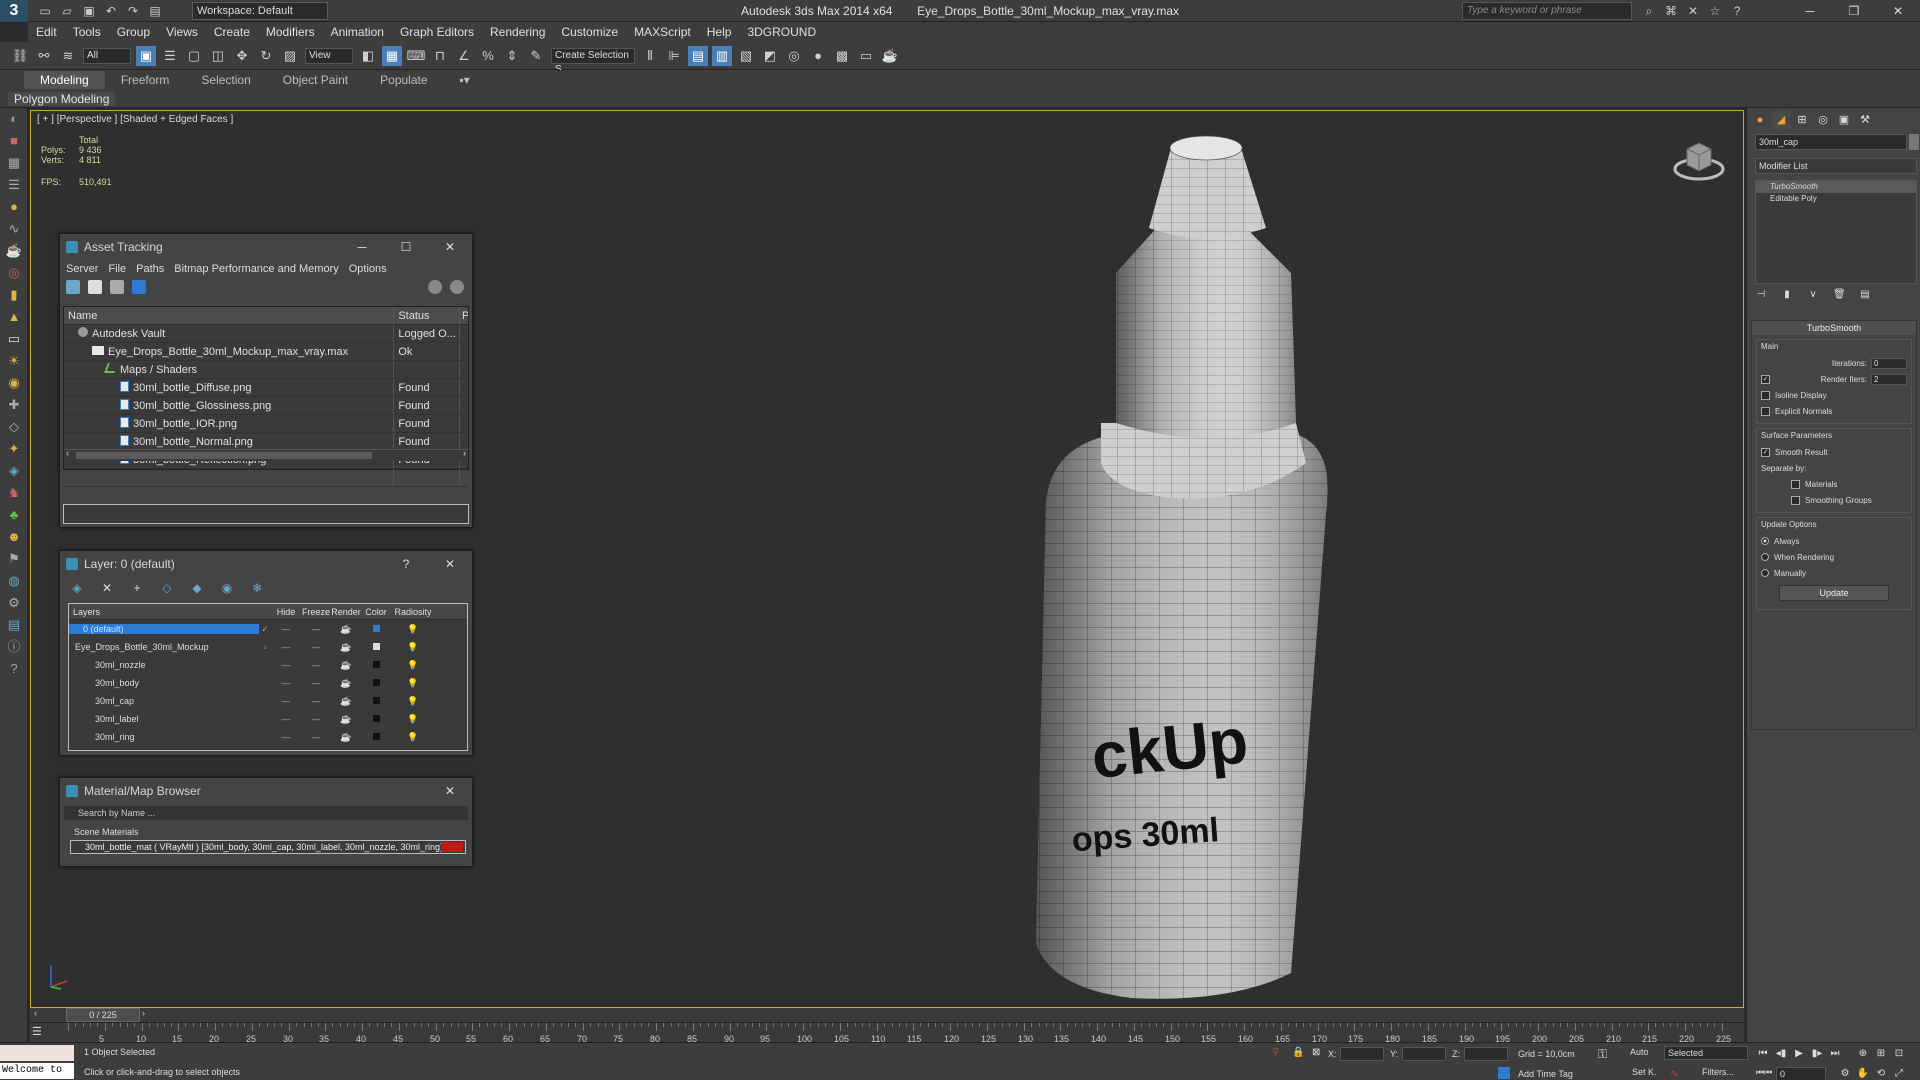 The height and width of the screenshot is (1080, 1920). What do you see at coordinates (1898, 11) in the screenshot?
I see `close-icon: ✕` at bounding box center [1898, 11].